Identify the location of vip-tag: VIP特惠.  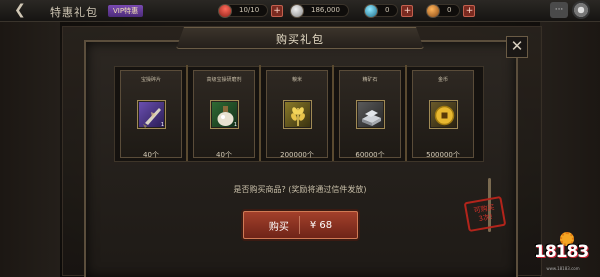
(126, 11).